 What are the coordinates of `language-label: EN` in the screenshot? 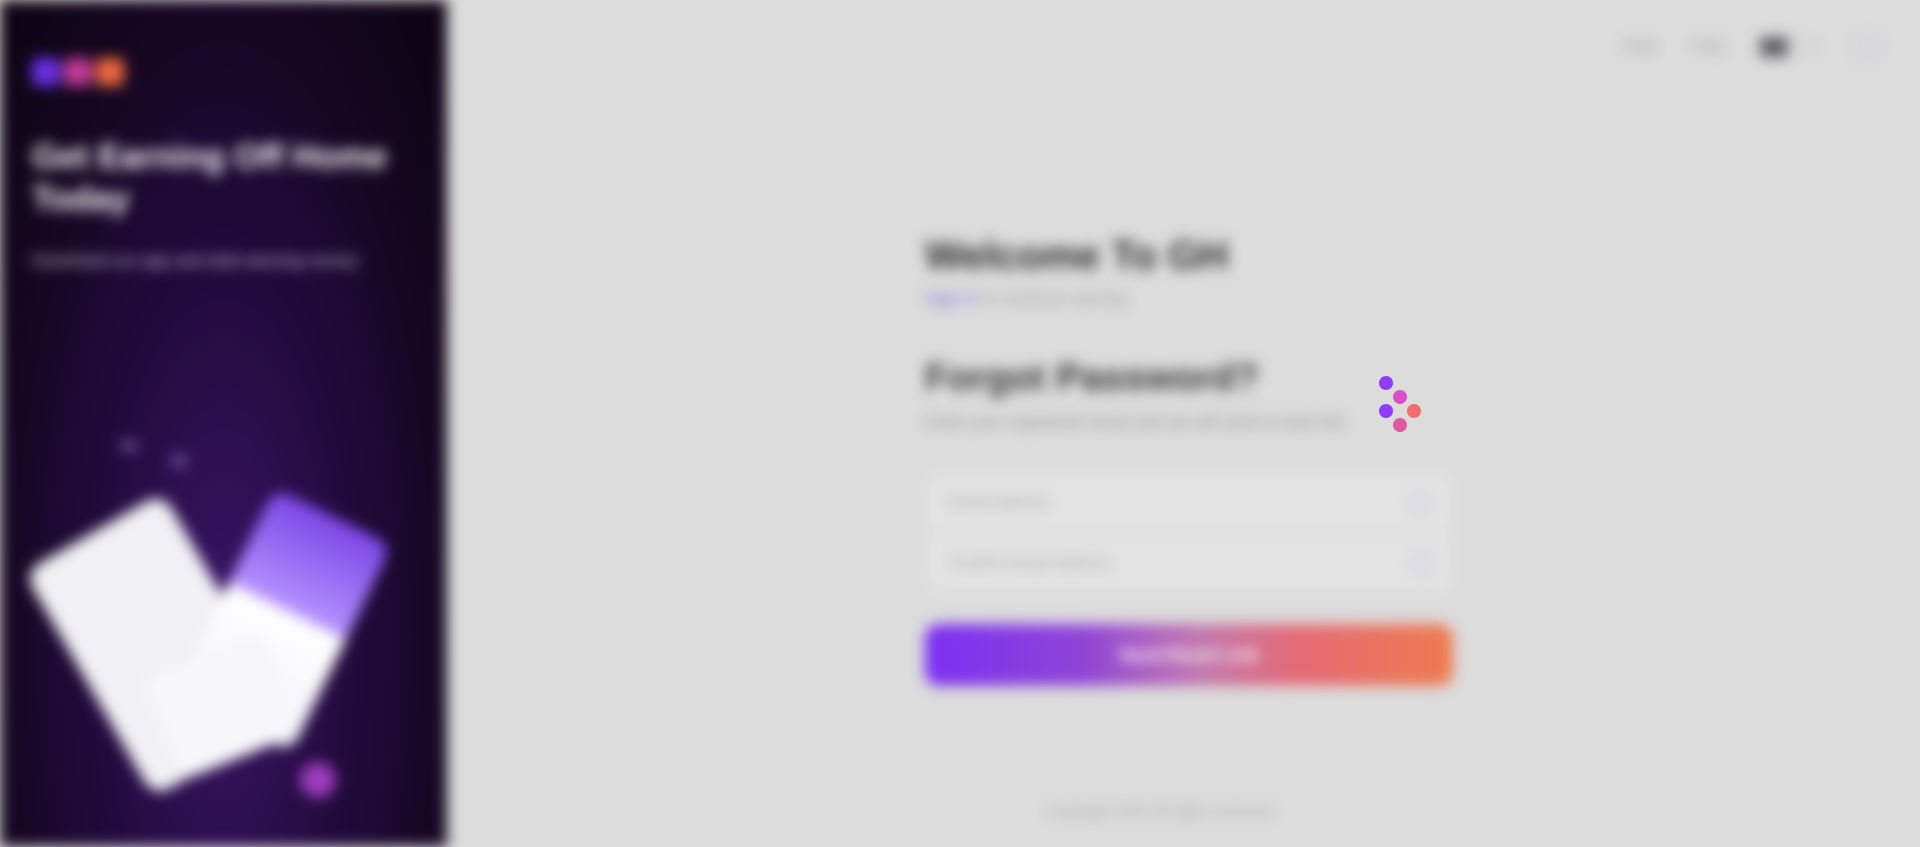 It's located at (1806, 46).